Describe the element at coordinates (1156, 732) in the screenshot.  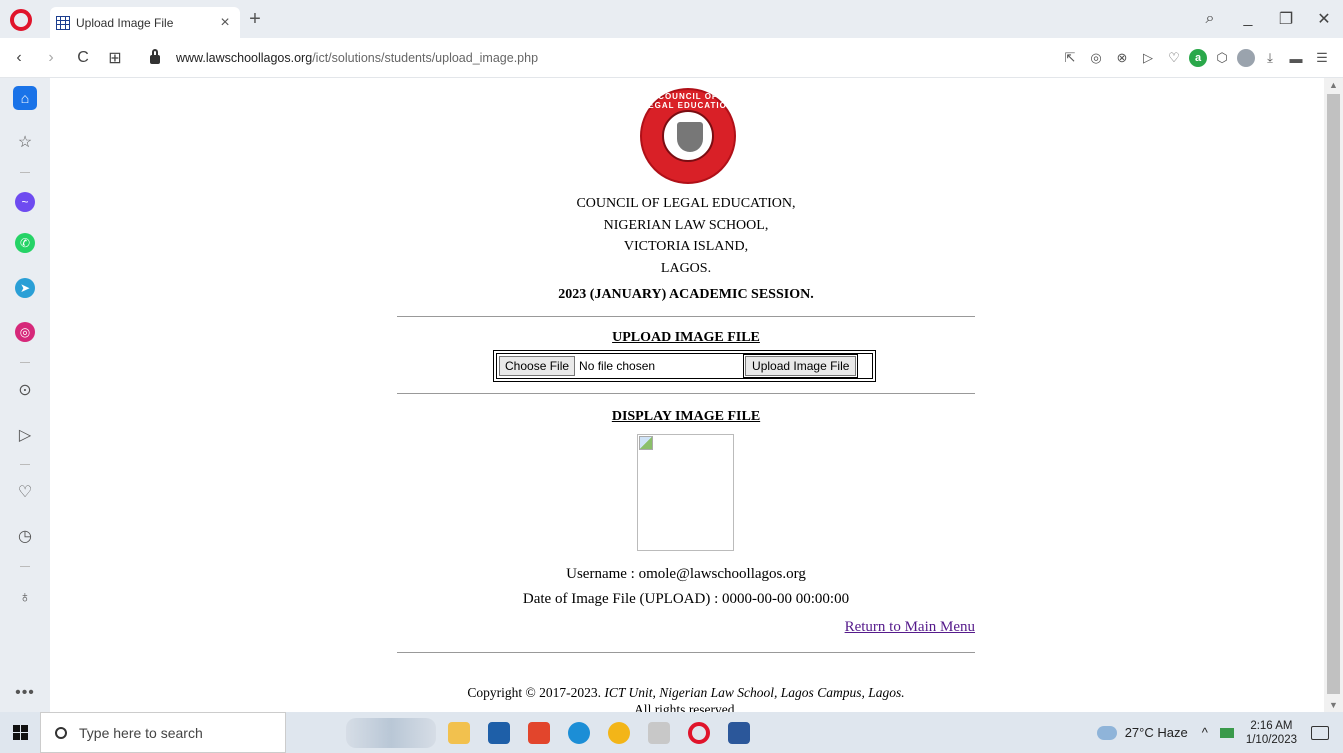
I see `weather-text: 27°C Haze` at that location.